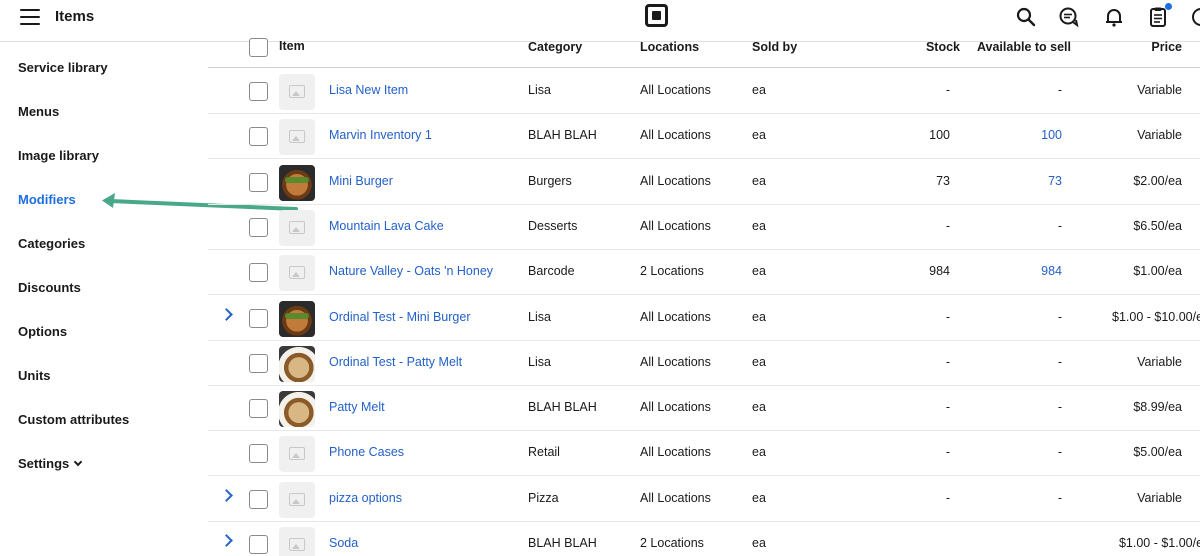 The width and height of the screenshot is (1200, 556). Describe the element at coordinates (78, 462) in the screenshot. I see `chevron-down-icon` at that location.